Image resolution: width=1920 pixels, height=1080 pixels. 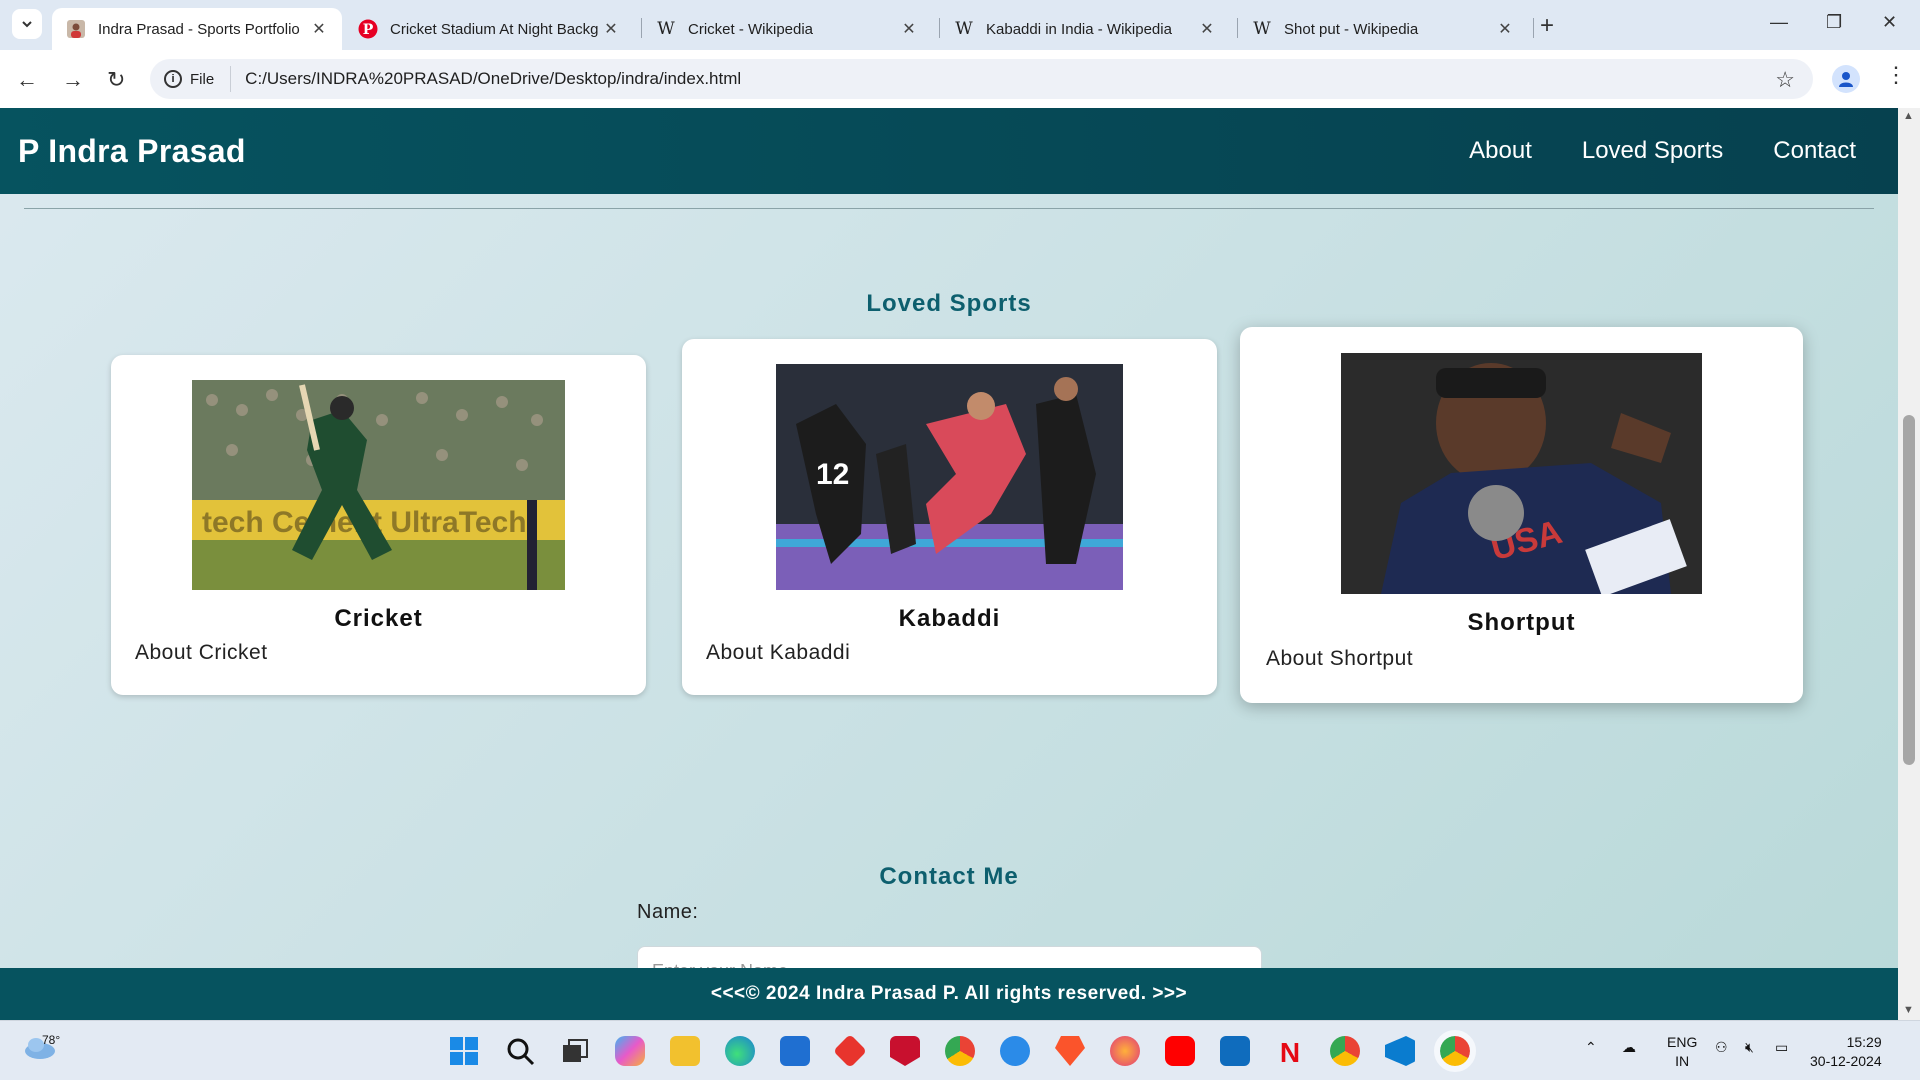 What do you see at coordinates (1345, 1051) in the screenshot?
I see `chrome-profile-icon` at bounding box center [1345, 1051].